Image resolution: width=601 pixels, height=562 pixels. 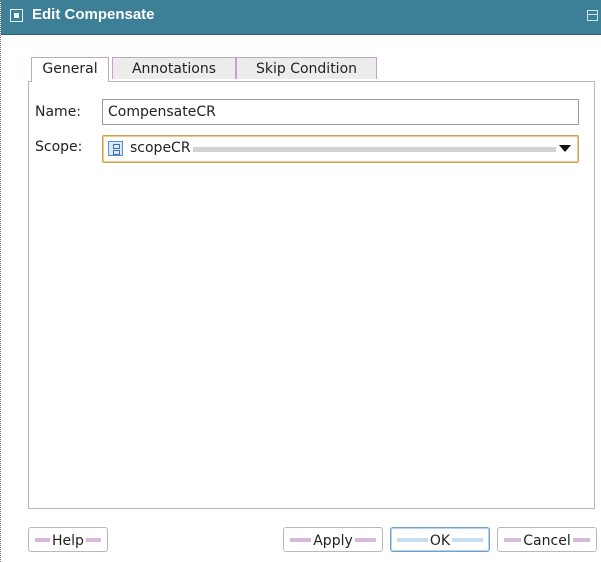 I want to click on cancel-button: Cancel, so click(x=547, y=539).